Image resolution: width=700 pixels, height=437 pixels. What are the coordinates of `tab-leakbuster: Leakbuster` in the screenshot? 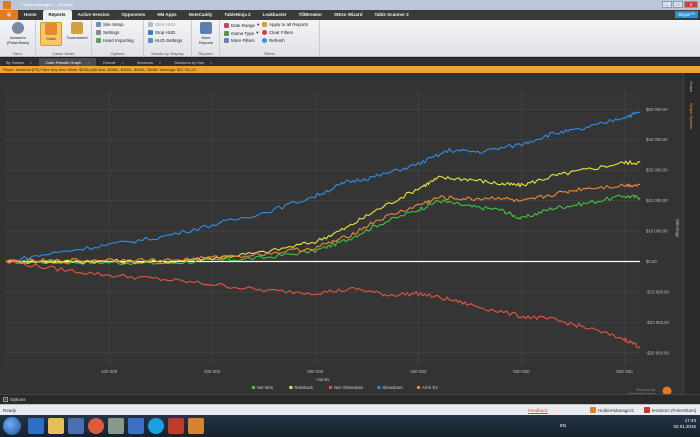 It's located at (275, 15).